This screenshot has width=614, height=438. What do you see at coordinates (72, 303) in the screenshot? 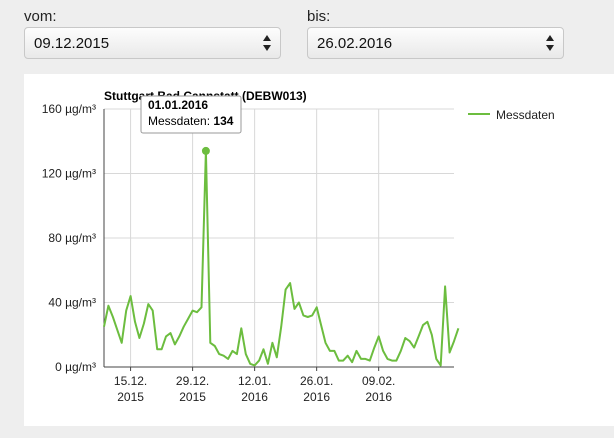
I see `y-tick-label: 40 µg/m³` at bounding box center [72, 303].